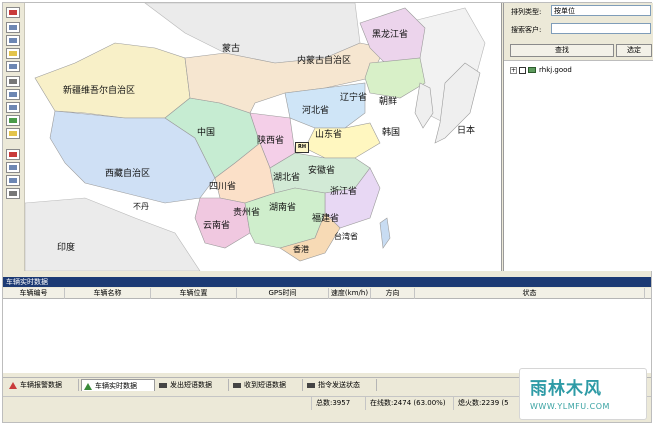  I want to click on map-label-shaanxi: 陕西省, so click(271, 141).